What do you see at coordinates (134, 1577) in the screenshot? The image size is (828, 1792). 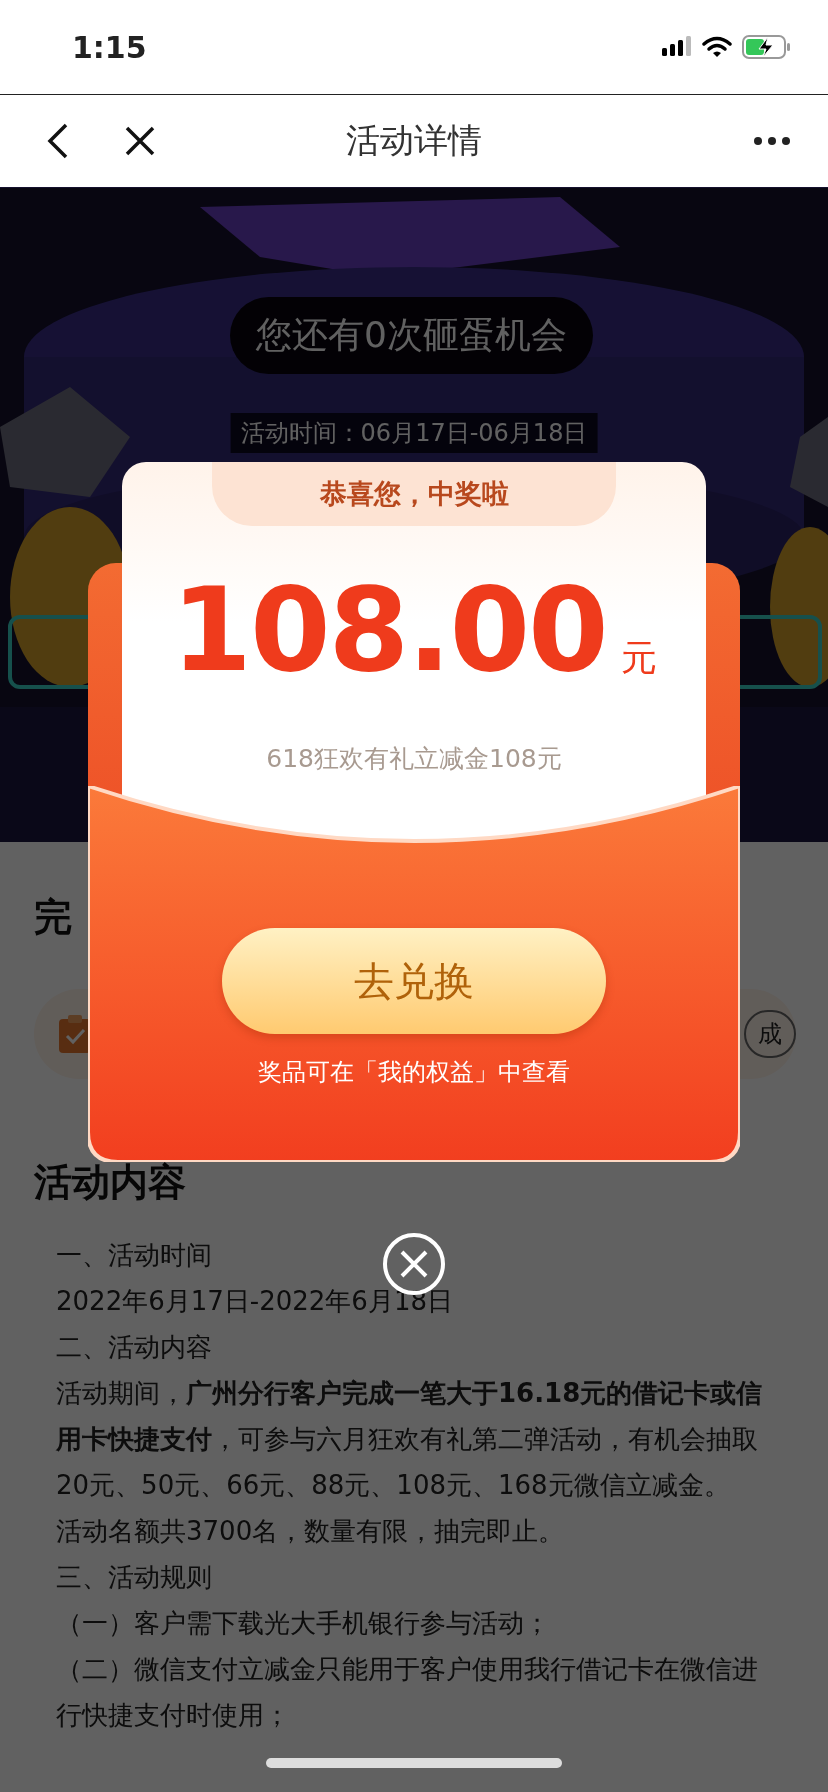 I see `paragraph: 三、活动规则` at bounding box center [134, 1577].